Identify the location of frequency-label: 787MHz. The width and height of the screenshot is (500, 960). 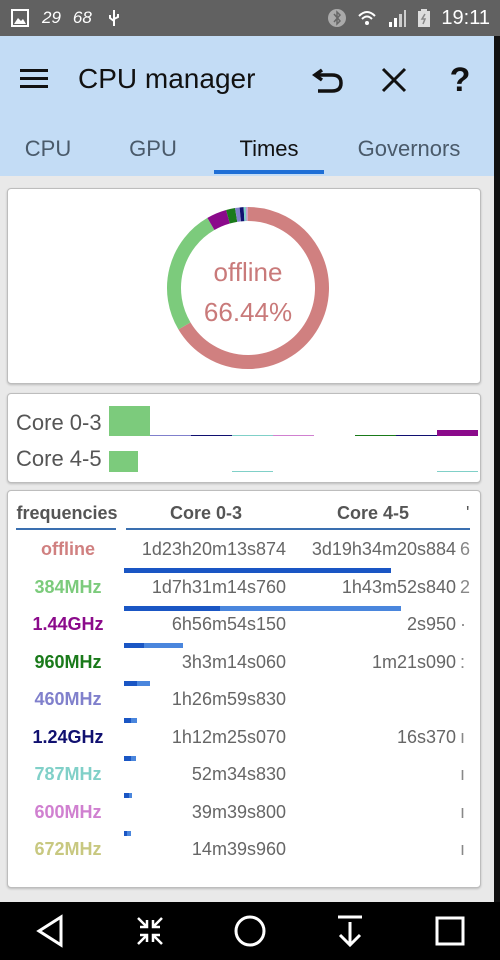
(68, 774).